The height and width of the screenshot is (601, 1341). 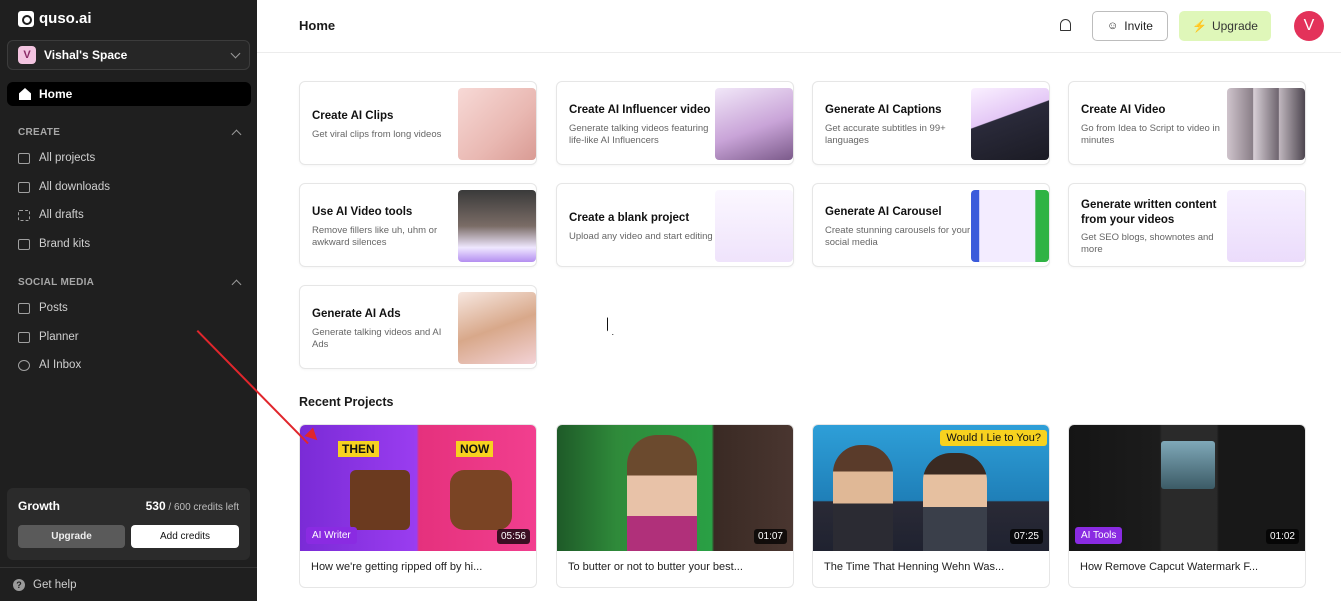 I want to click on section-label: CREATE, so click(x=39, y=132).